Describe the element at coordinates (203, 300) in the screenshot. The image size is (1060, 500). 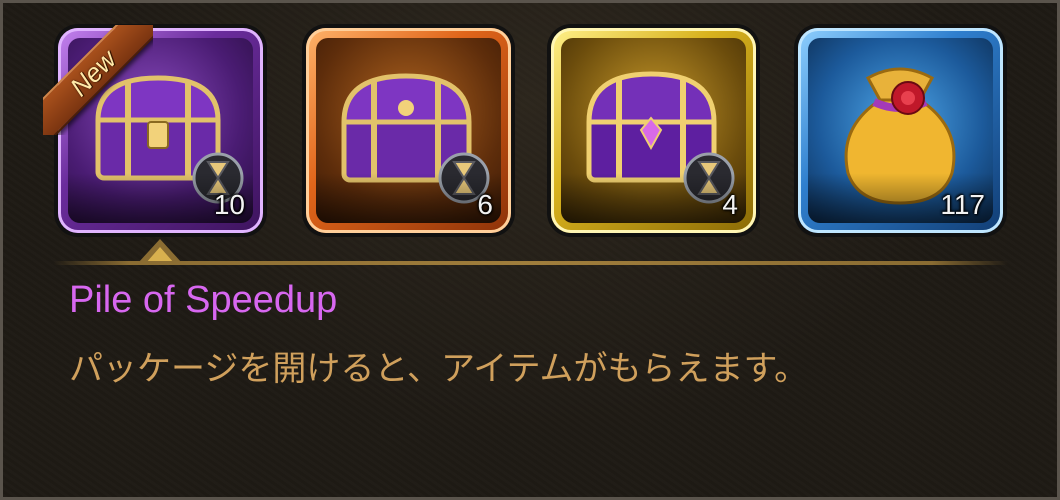
I see `item-title: Pile of Speedup` at that location.